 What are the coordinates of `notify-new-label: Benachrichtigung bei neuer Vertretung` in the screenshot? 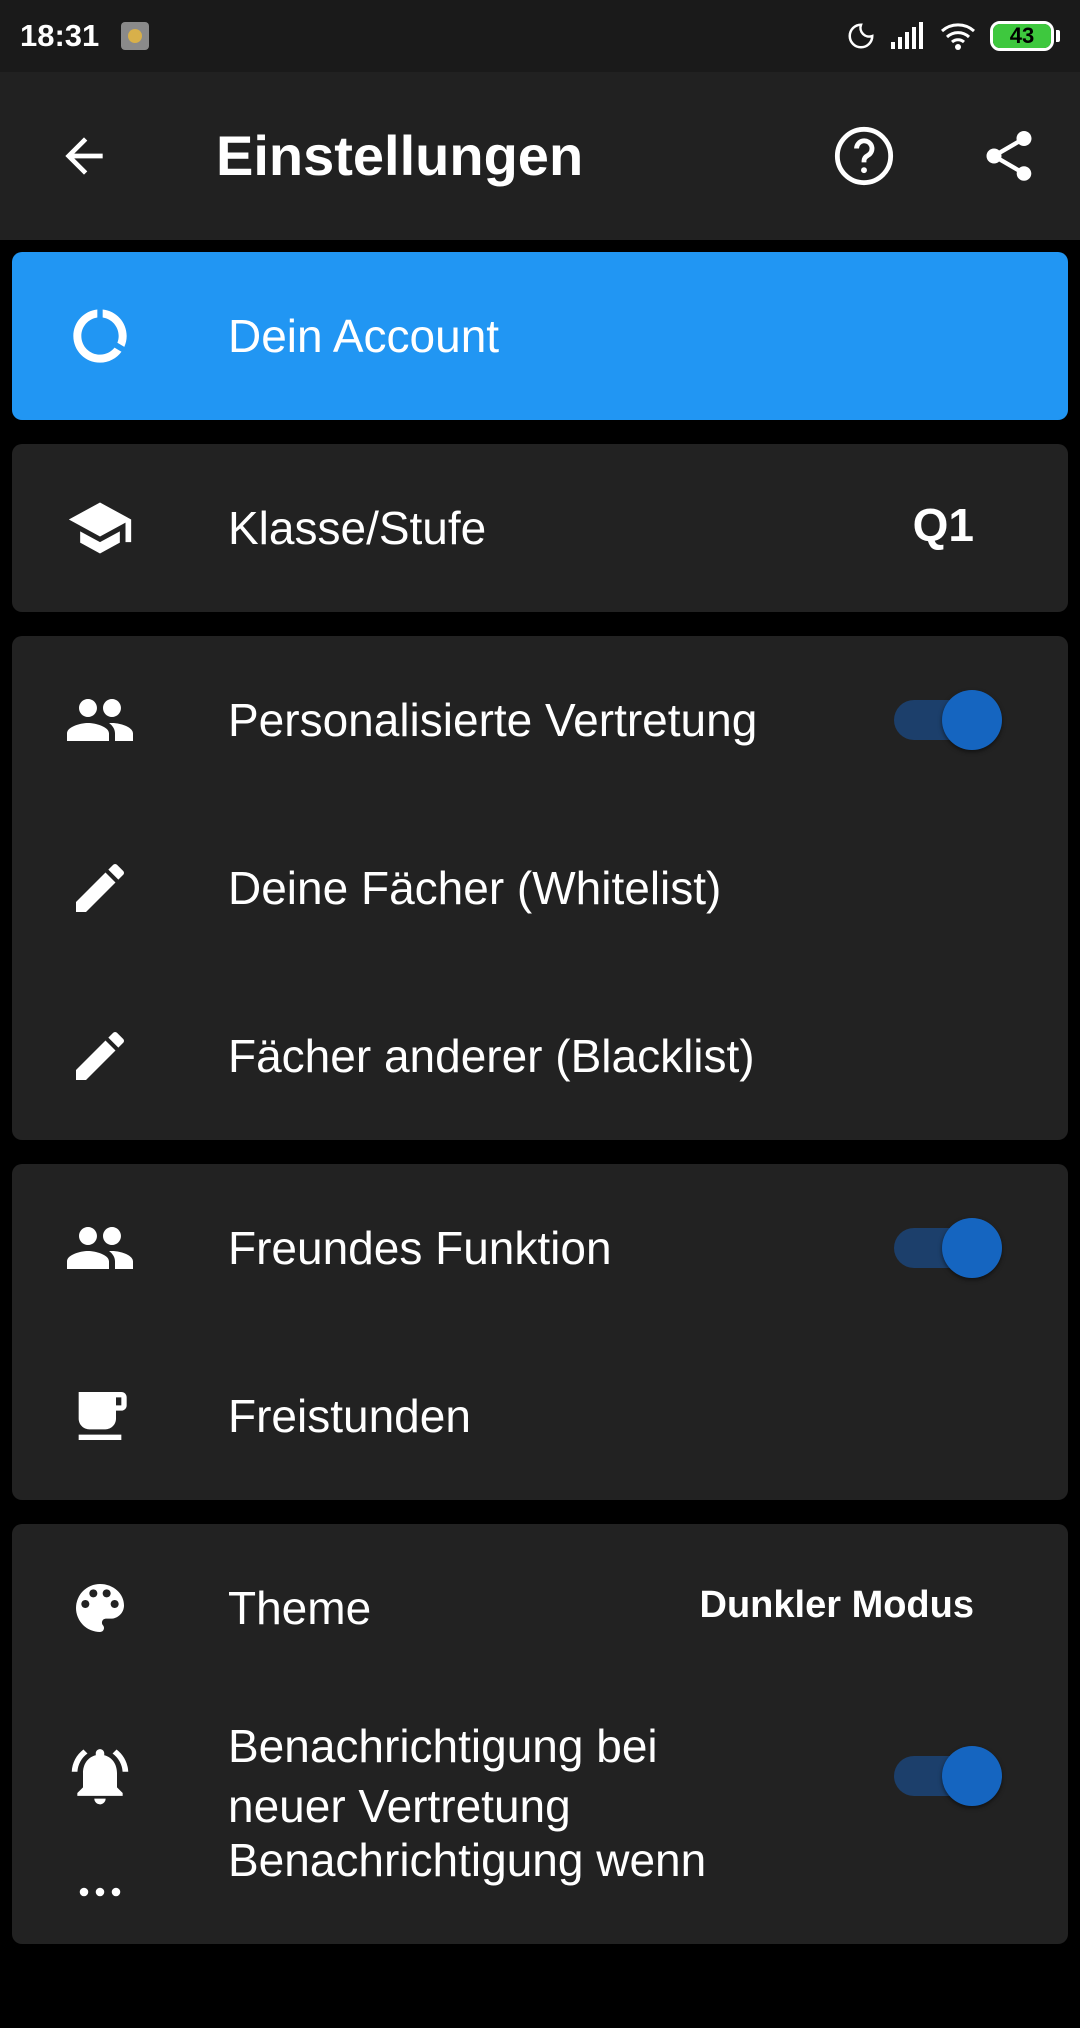 It's located at (443, 1776).